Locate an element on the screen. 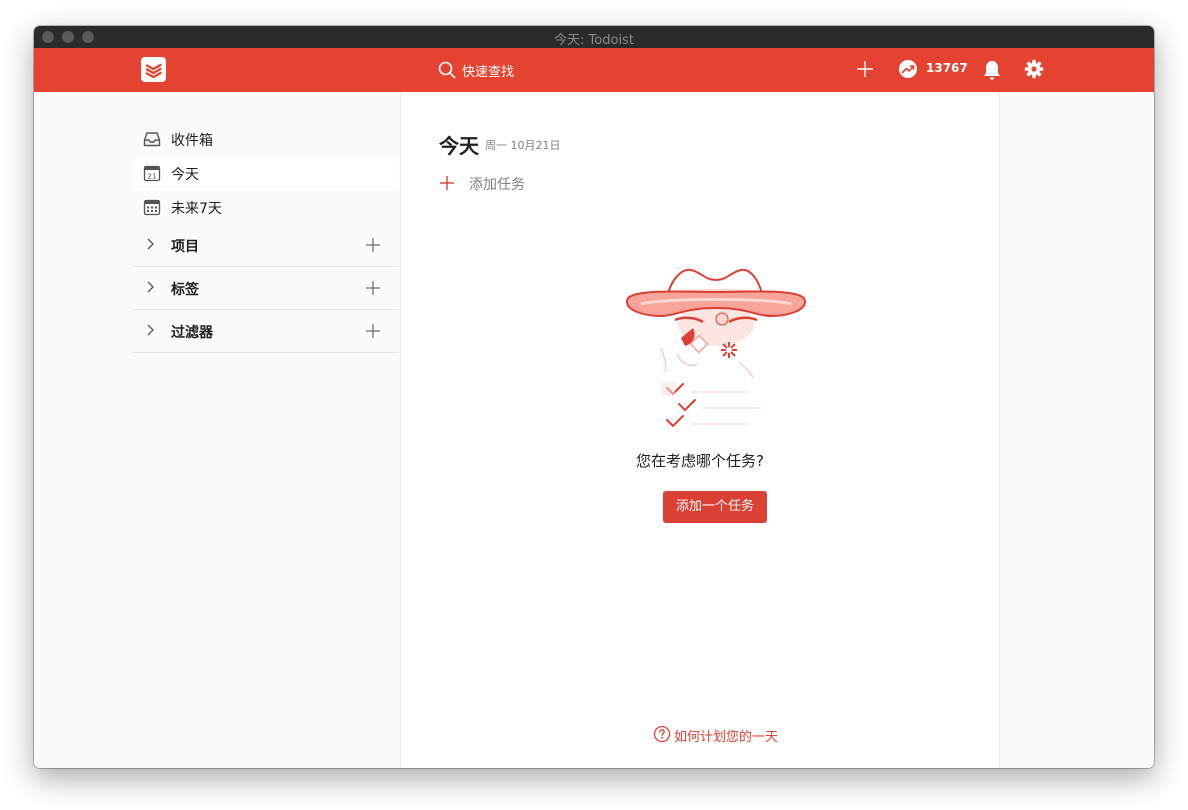  title-bar: 今天: Todoist is located at coordinates (594, 37).